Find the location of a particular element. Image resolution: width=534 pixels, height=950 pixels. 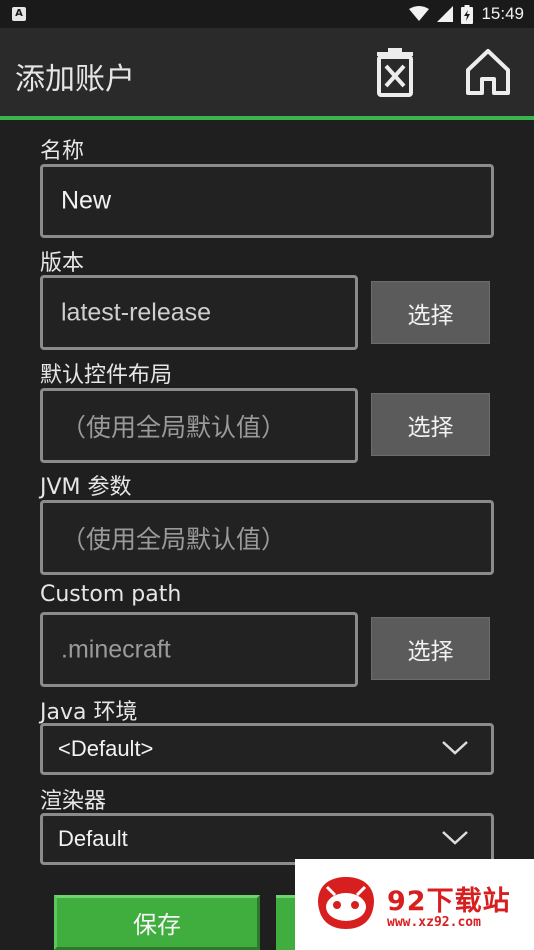

save-button: 保存 is located at coordinates (157, 922).